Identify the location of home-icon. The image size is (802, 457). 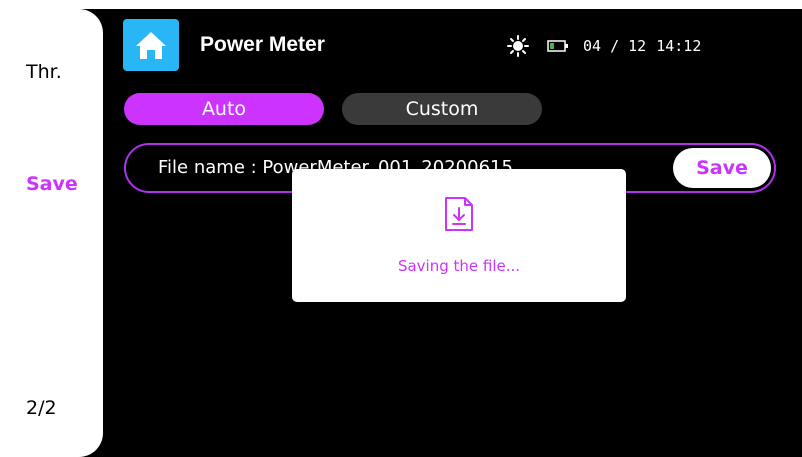
(151, 45).